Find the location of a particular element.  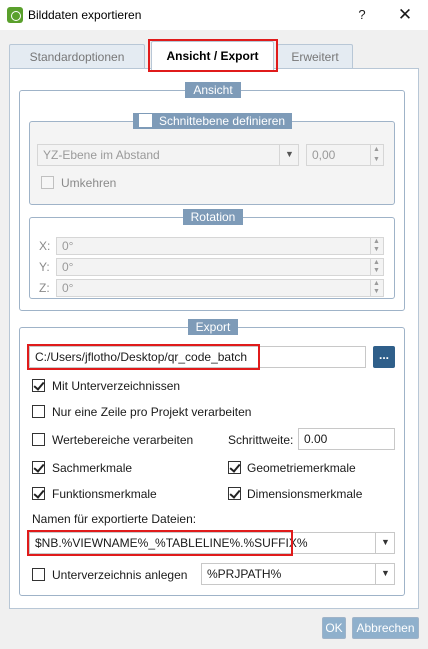

schrittweite-input: 0.00 is located at coordinates (346, 439).